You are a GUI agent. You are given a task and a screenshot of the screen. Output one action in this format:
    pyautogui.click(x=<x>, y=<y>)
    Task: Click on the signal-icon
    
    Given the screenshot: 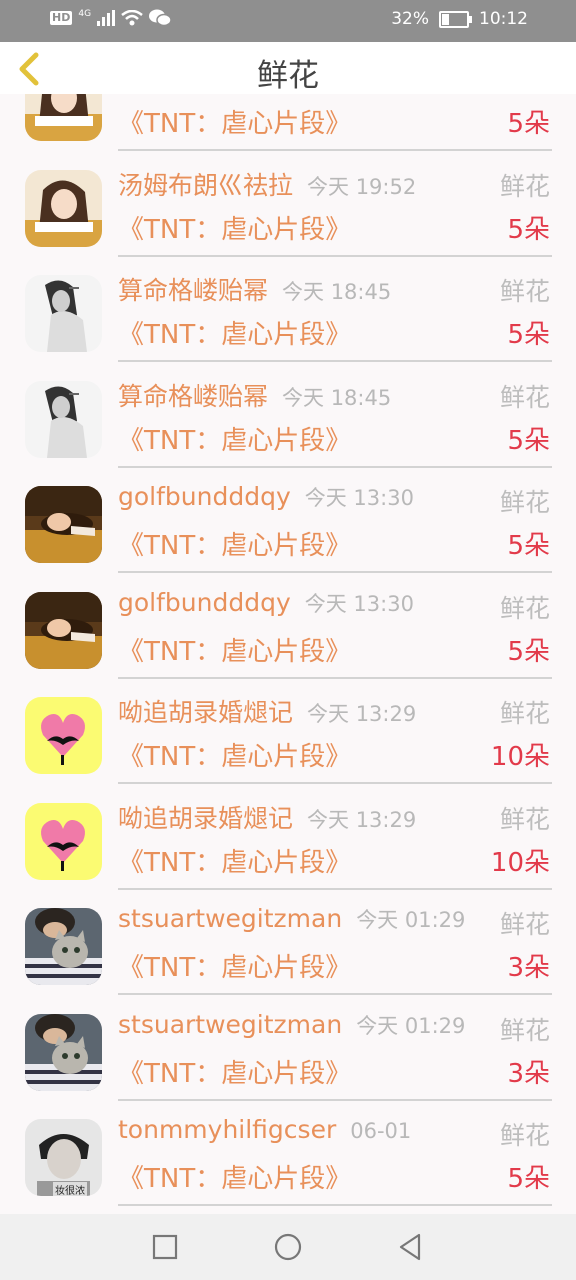 What is the action you would take?
    pyautogui.click(x=106, y=18)
    